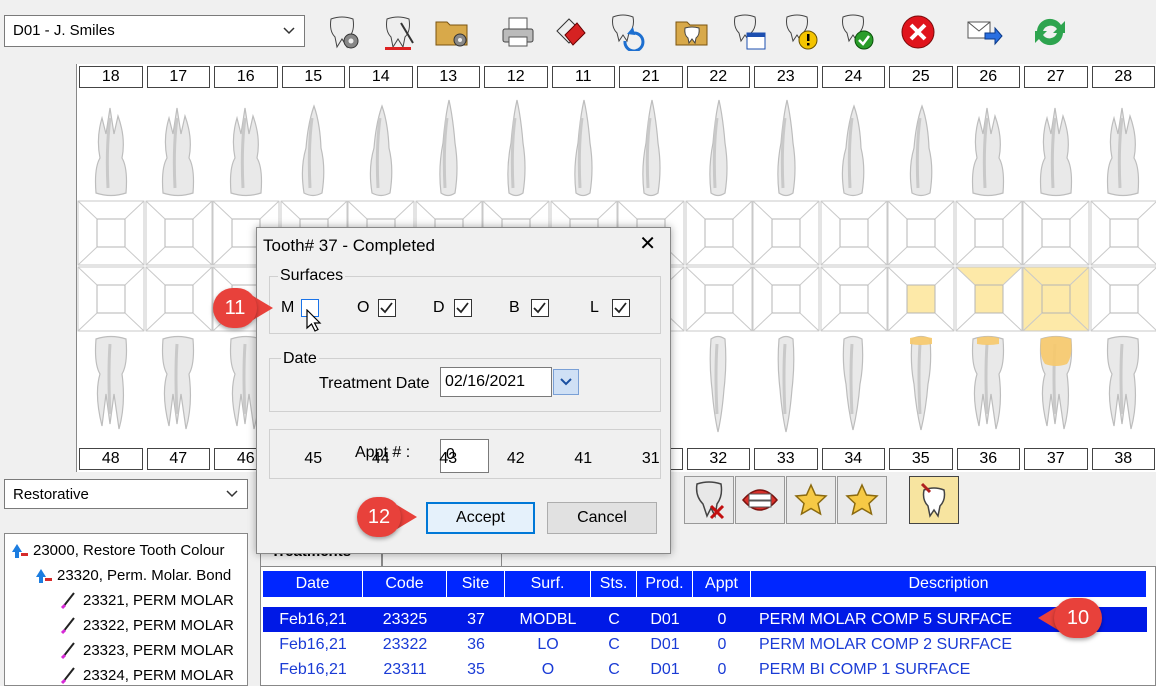 This screenshot has width=1156, height=686. What do you see at coordinates (921, 77) in the screenshot?
I see `tooth-number-25: 25` at bounding box center [921, 77].